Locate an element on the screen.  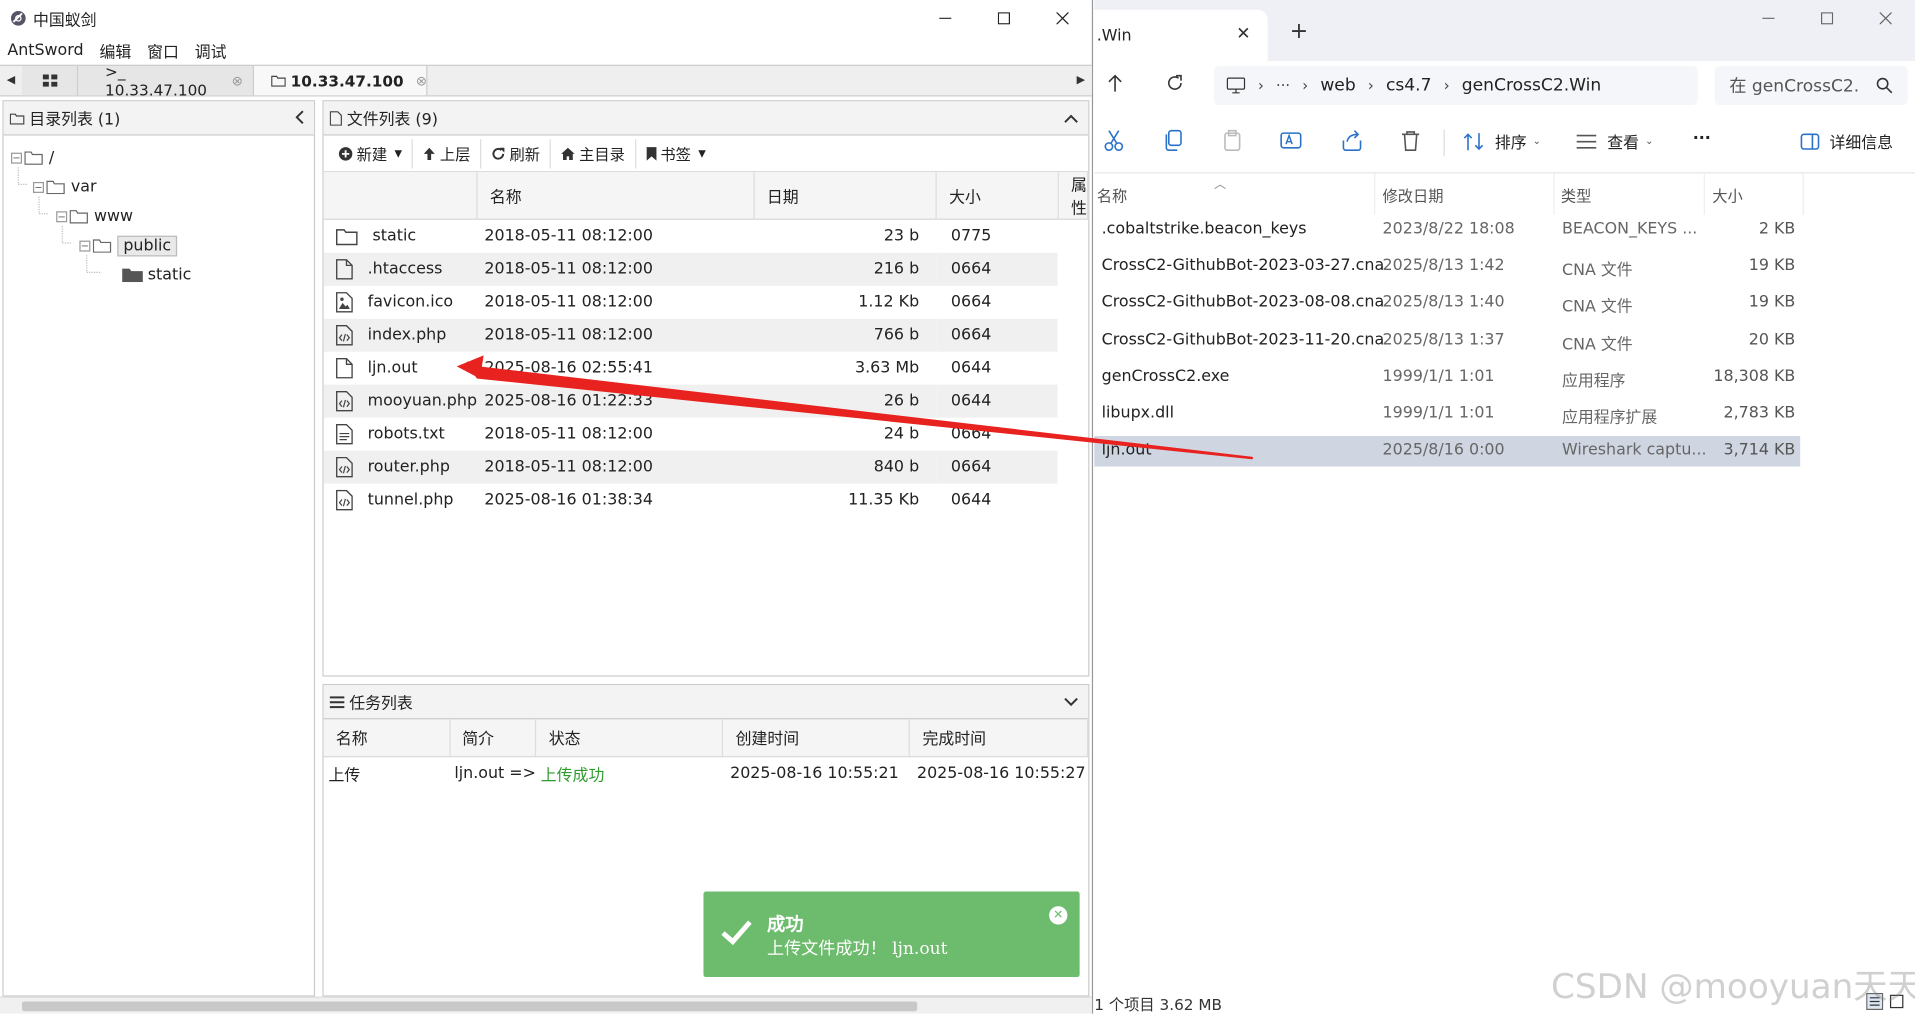
menu-antsword: AntSword is located at coordinates (45, 51).